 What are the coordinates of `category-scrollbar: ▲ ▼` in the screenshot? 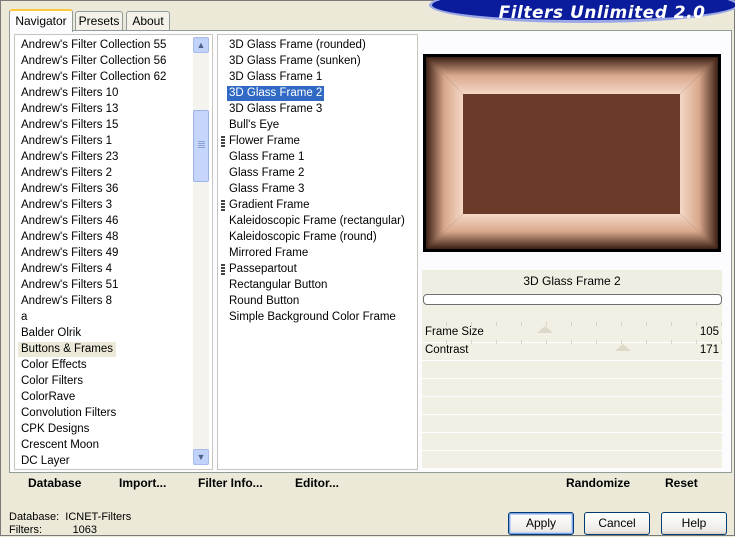 It's located at (201, 251).